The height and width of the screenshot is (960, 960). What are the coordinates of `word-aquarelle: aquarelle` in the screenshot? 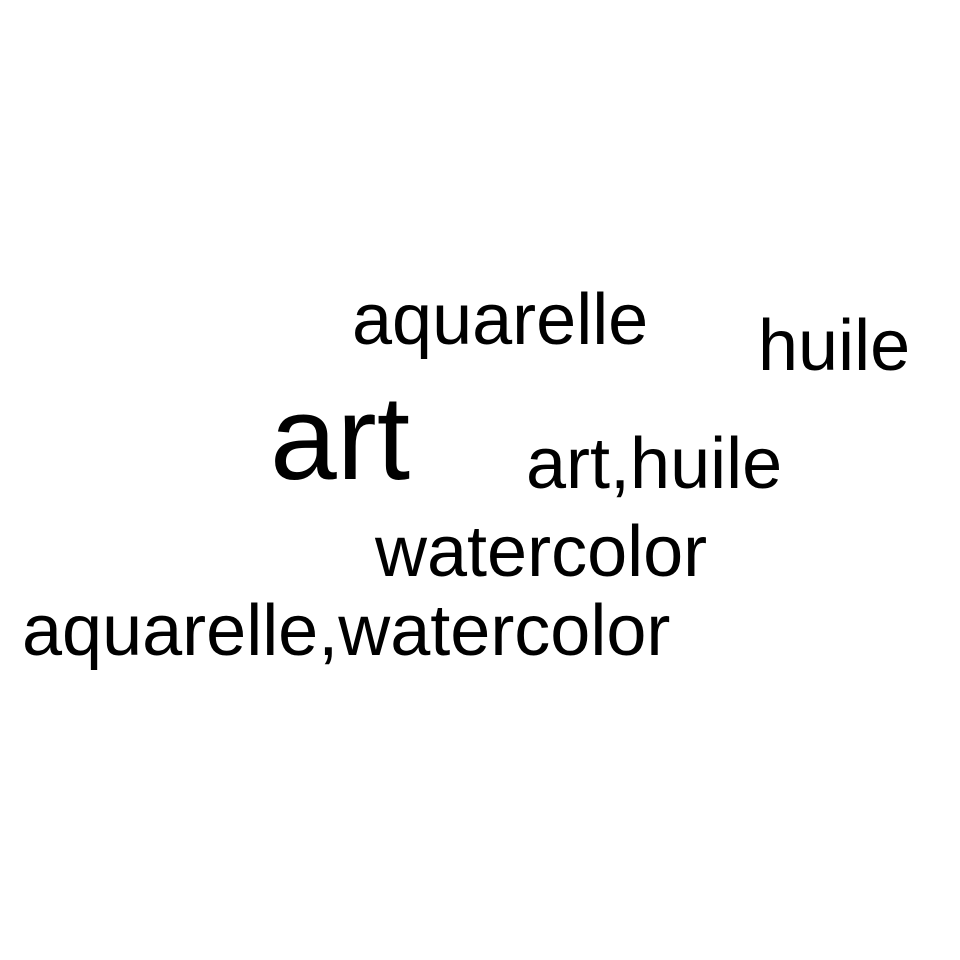 It's located at (500, 320).